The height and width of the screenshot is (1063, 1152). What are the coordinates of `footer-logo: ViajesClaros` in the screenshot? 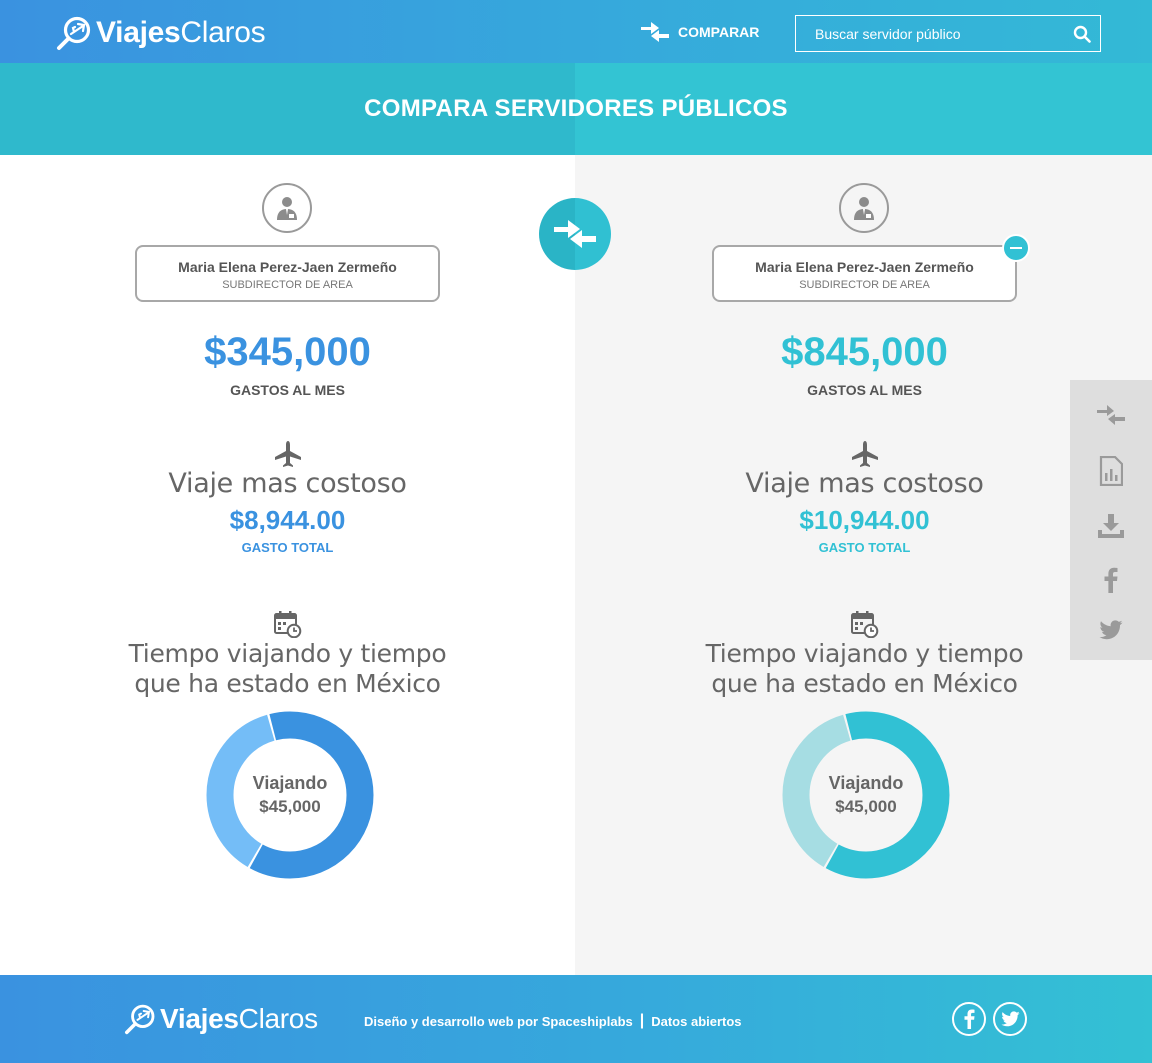 It's located at (221, 1019).